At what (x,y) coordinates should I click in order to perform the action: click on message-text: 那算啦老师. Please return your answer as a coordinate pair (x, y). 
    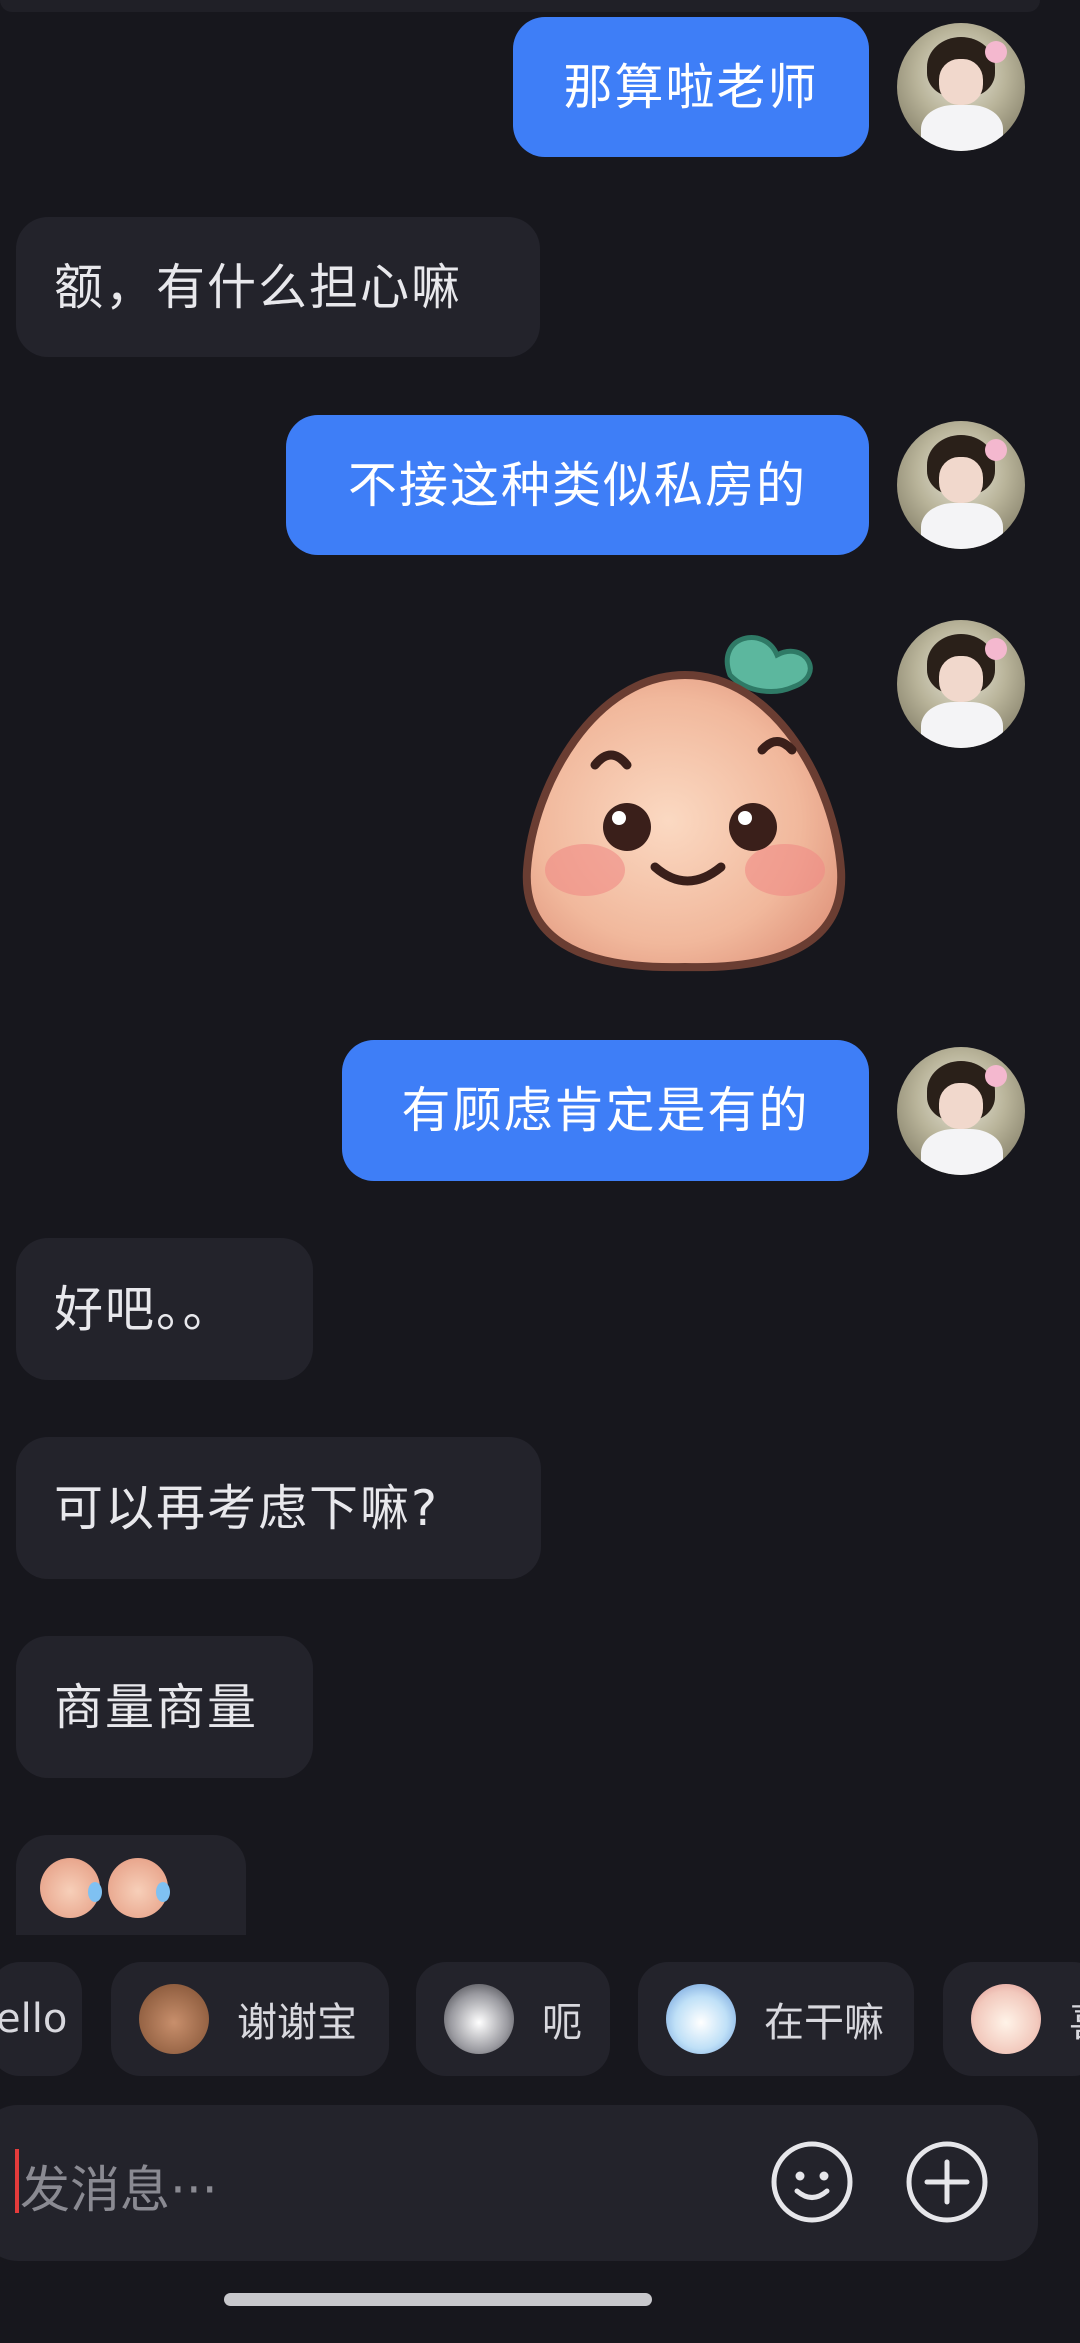
    Looking at the image, I should click on (691, 87).